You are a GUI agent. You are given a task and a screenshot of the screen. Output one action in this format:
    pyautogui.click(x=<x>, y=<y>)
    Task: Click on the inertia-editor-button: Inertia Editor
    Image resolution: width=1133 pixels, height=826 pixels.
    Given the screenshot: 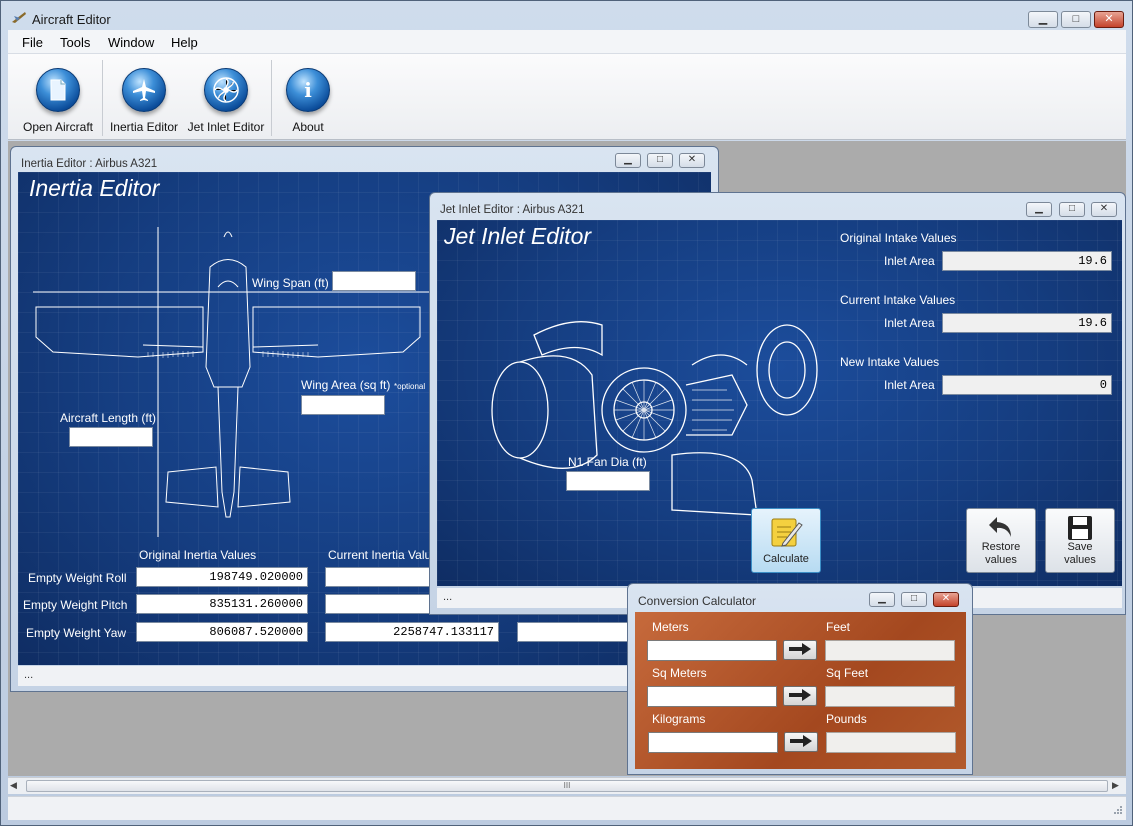 What is the action you would take?
    pyautogui.click(x=144, y=98)
    